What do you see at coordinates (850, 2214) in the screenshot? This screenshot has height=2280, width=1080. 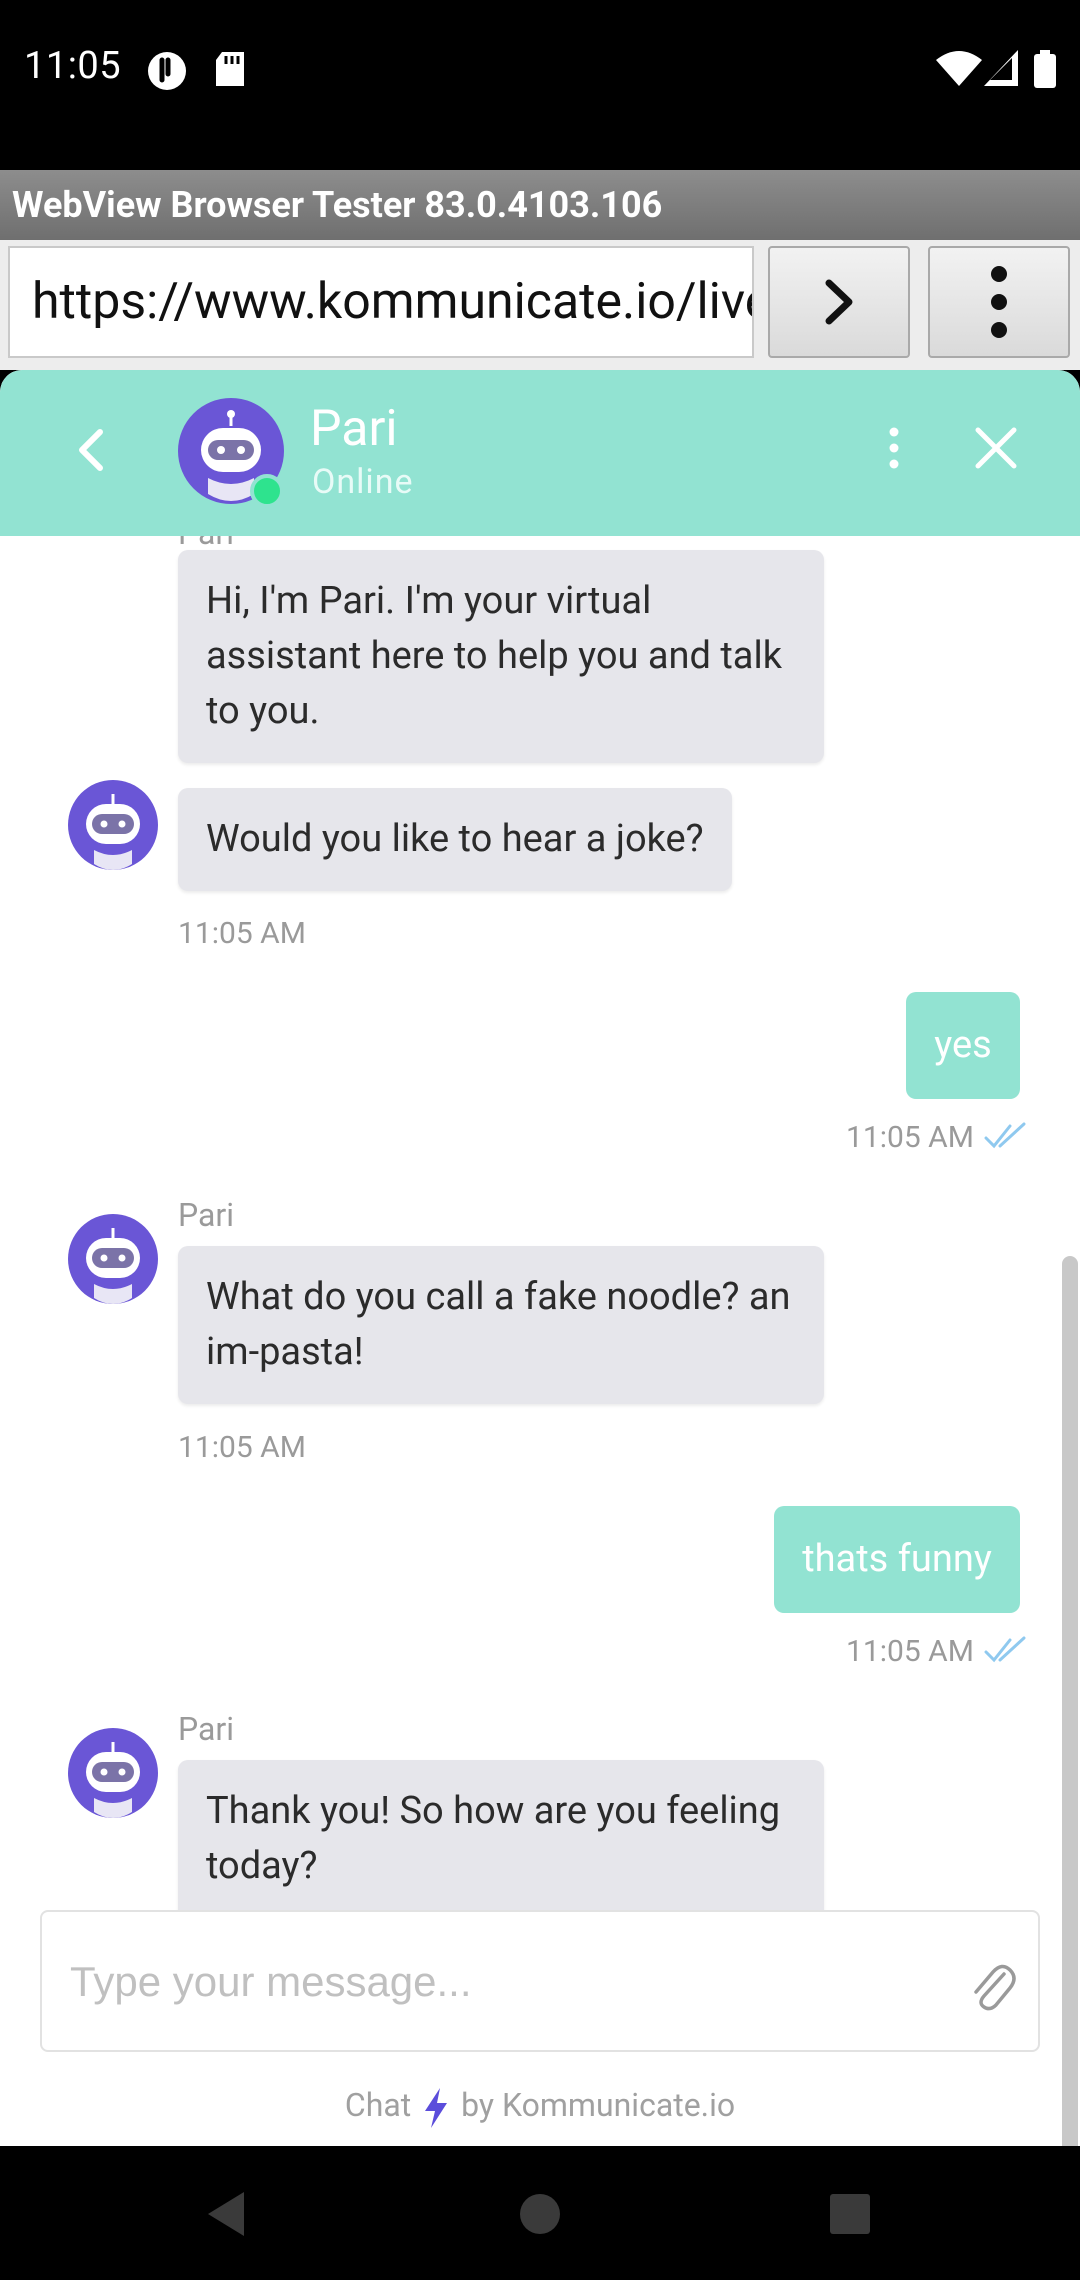 I see `recents-square-icon` at bounding box center [850, 2214].